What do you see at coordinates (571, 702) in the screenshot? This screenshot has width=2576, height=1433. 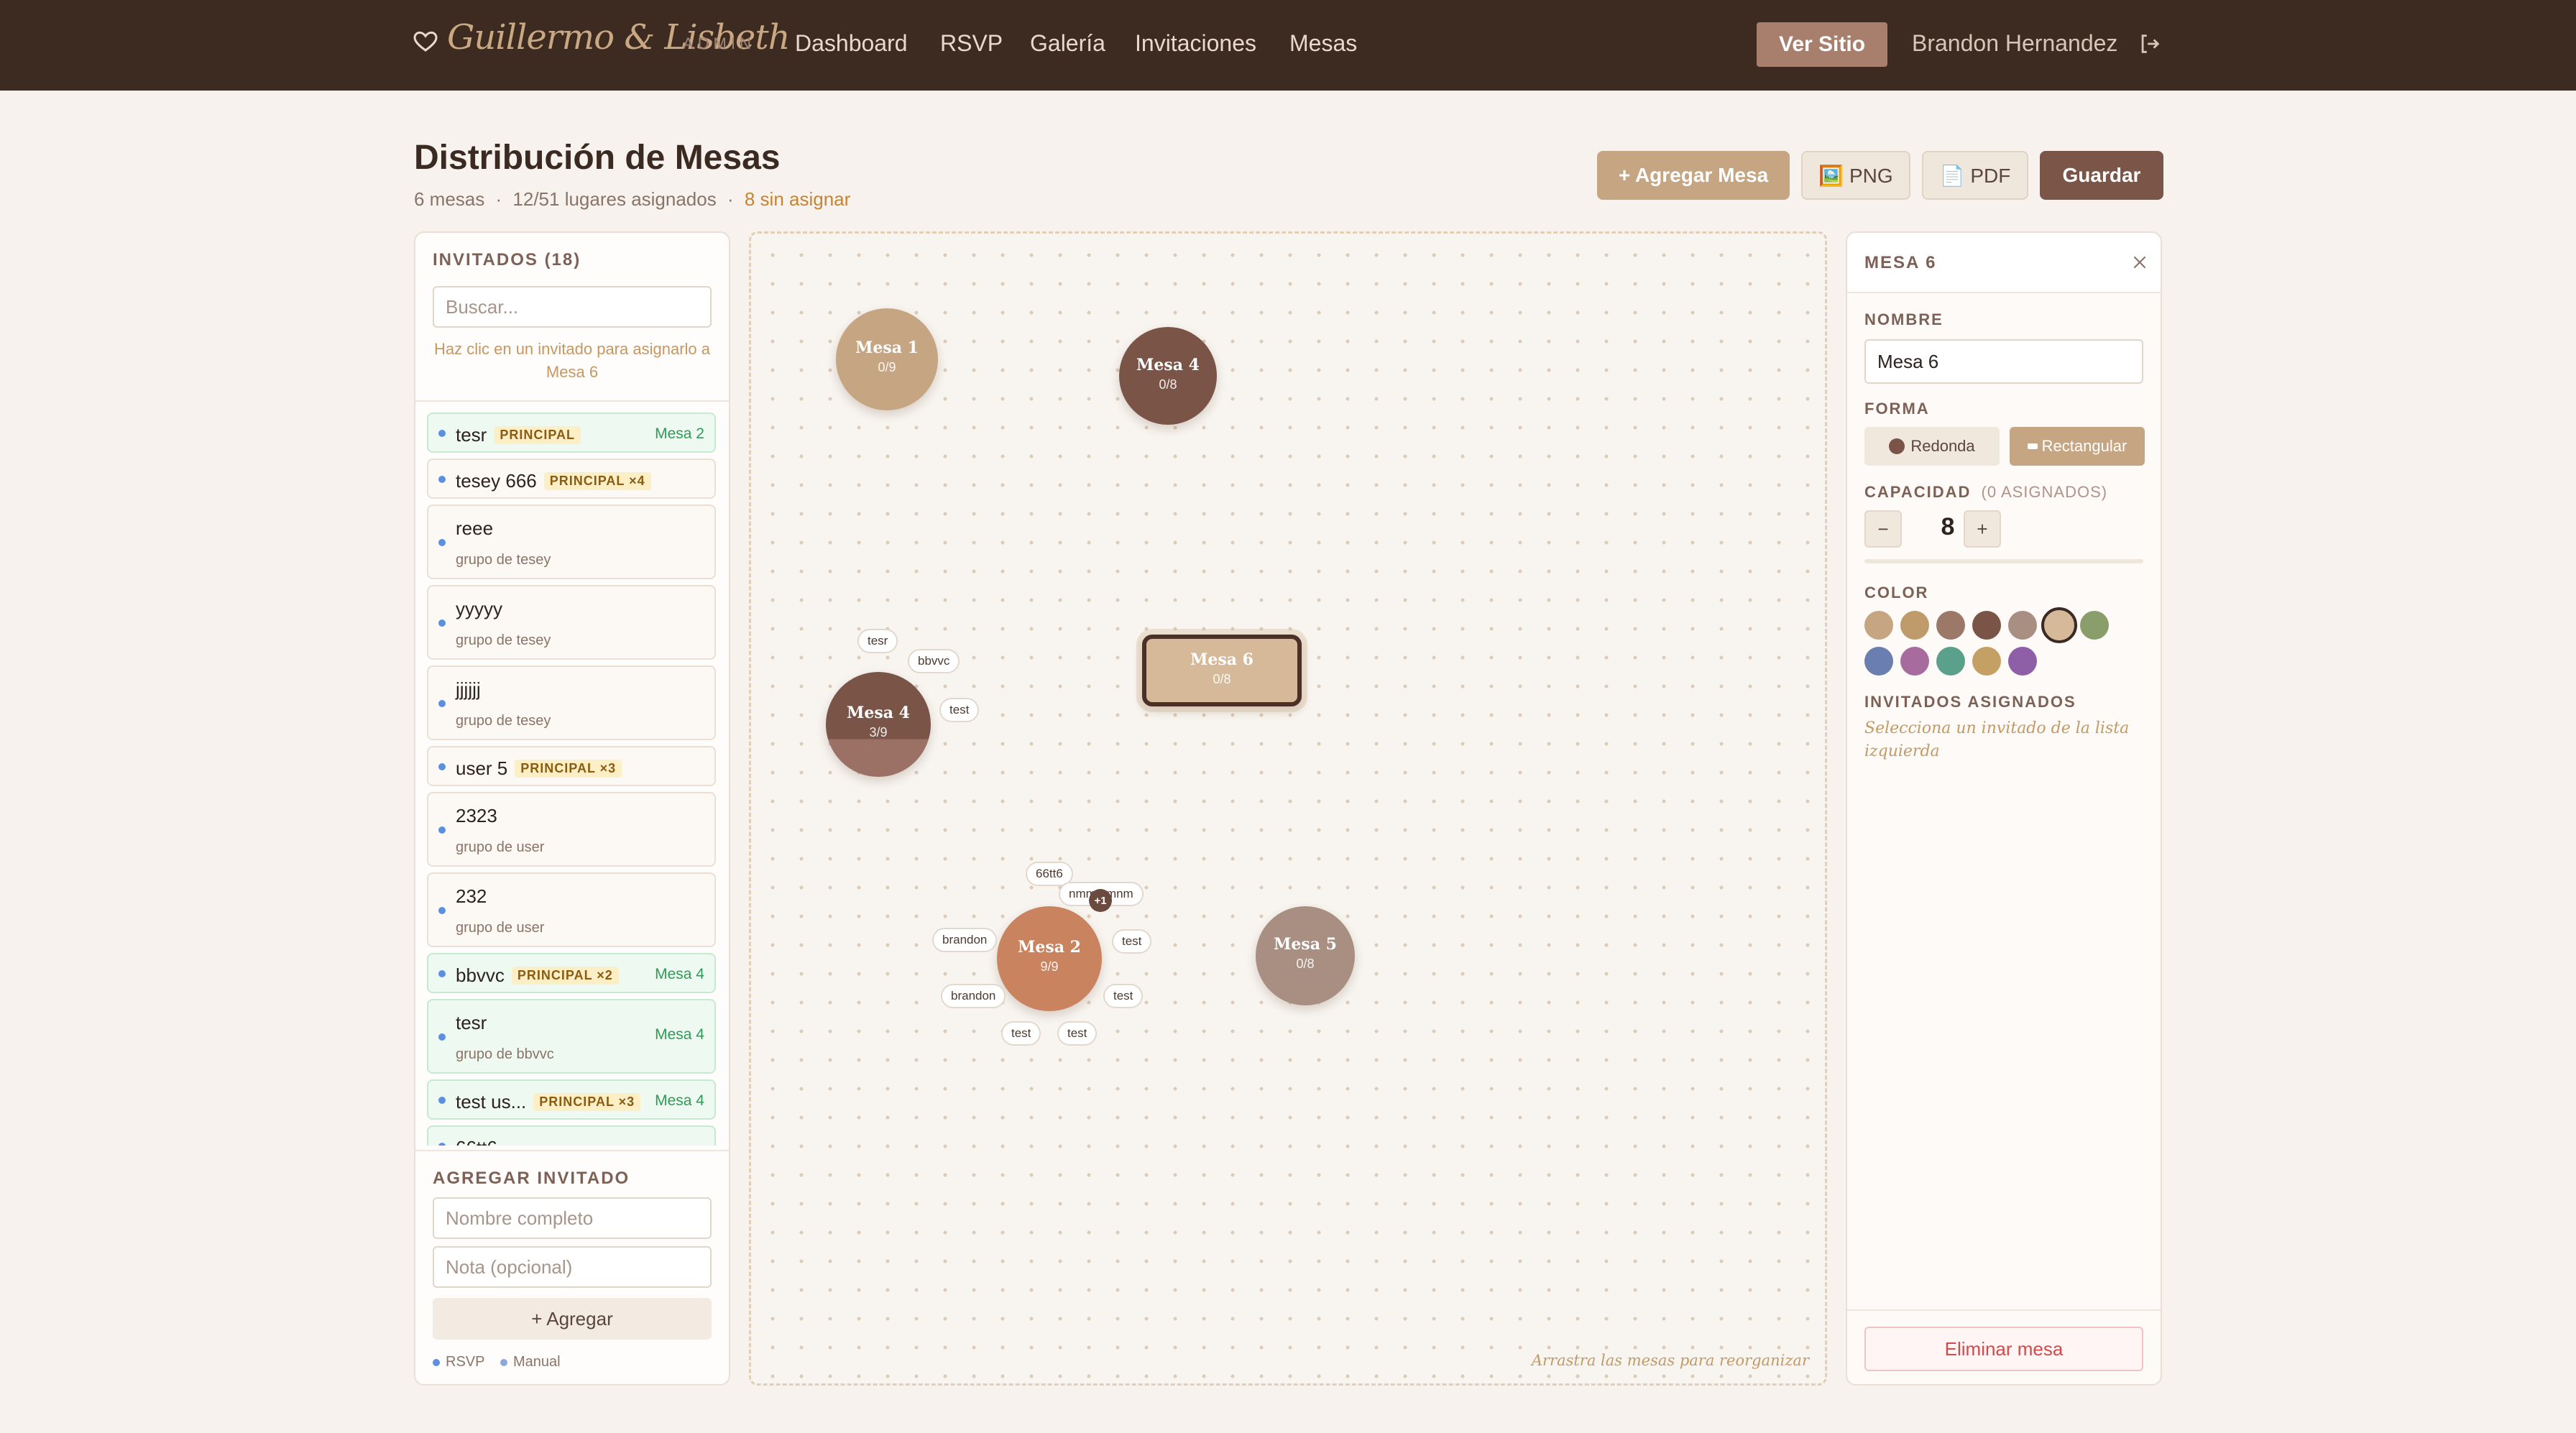 I see `guest-item: jjjjjj grupo de tesey` at bounding box center [571, 702].